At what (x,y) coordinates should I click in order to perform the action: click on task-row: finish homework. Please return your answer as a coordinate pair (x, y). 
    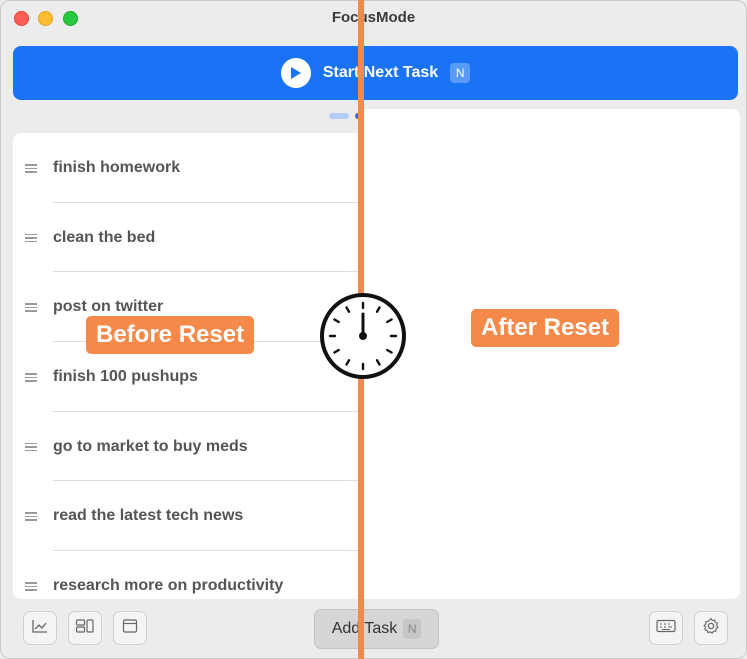
    Looking at the image, I should click on (188, 168).